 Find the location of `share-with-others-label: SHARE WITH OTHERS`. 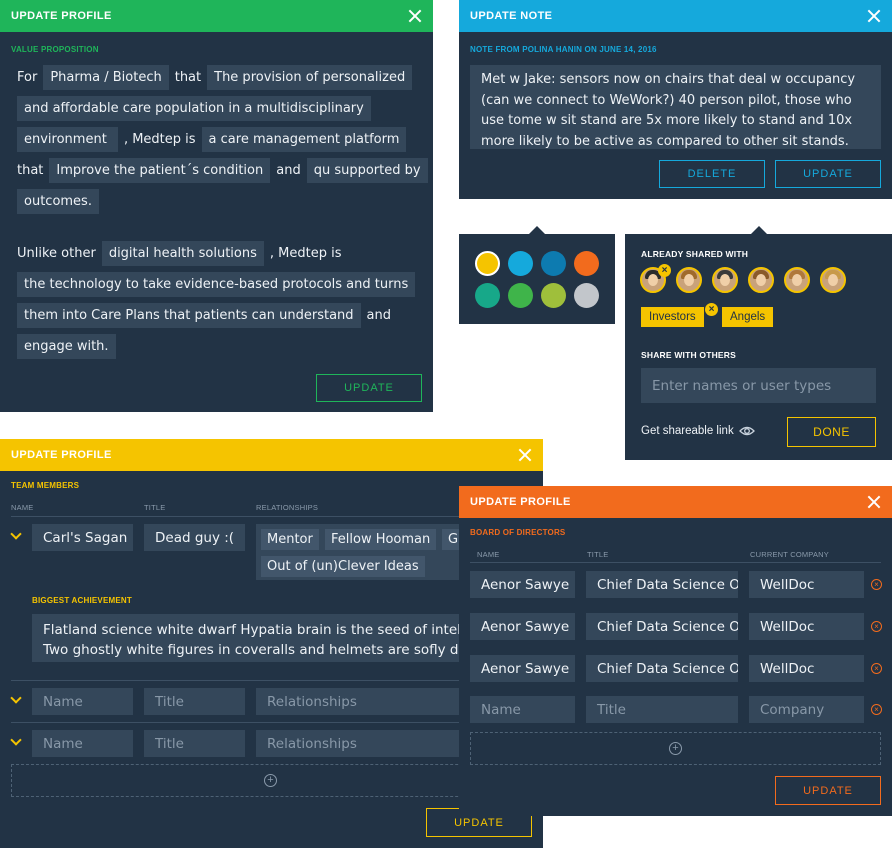

share-with-others-label: SHARE WITH OTHERS is located at coordinates (689, 355).